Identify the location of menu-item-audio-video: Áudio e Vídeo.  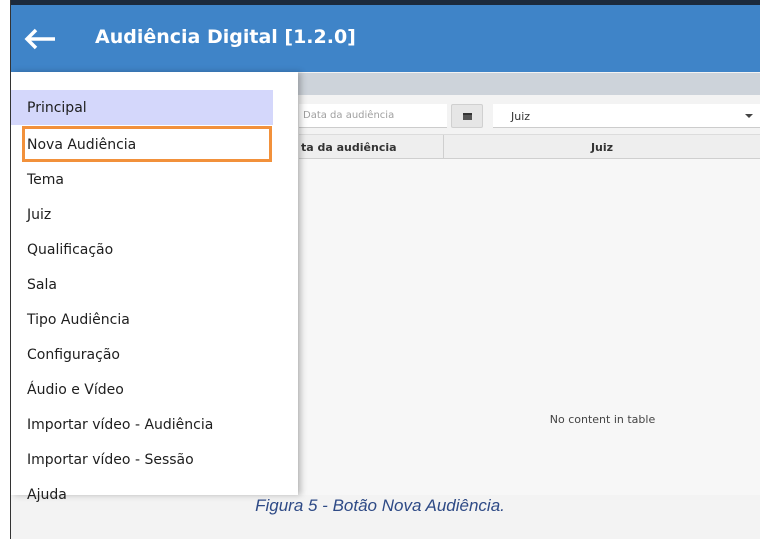
(142, 389).